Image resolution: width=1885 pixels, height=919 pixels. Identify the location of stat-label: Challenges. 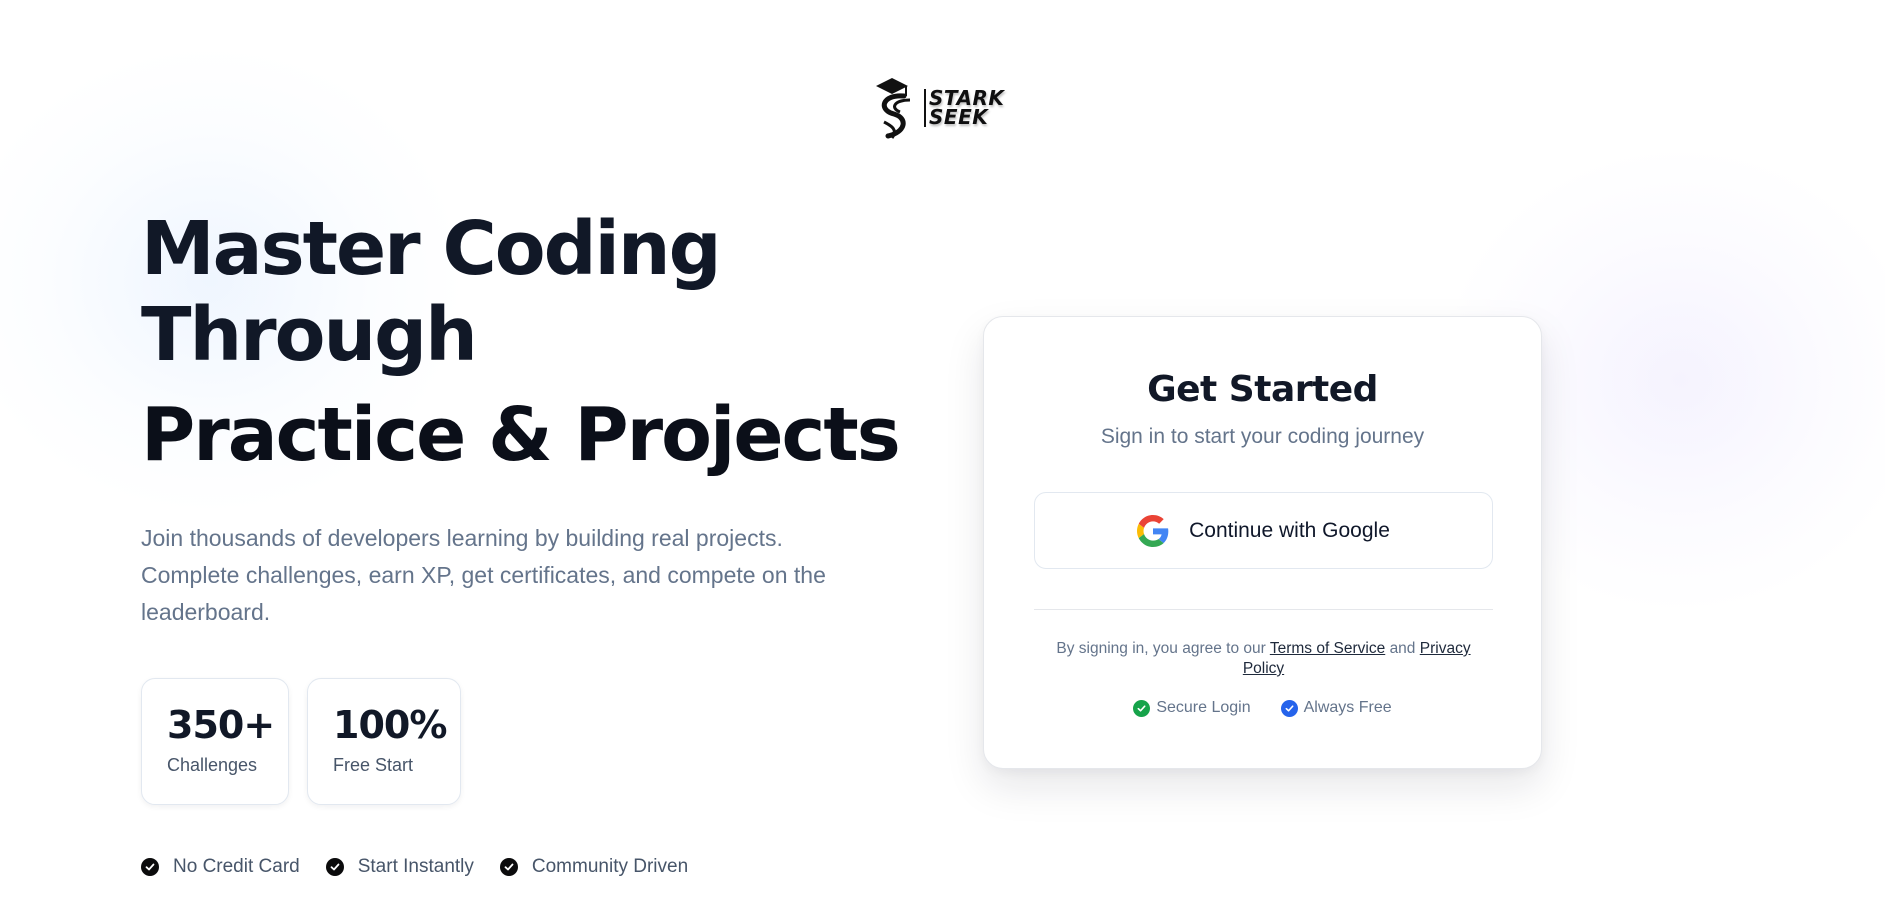
(212, 765).